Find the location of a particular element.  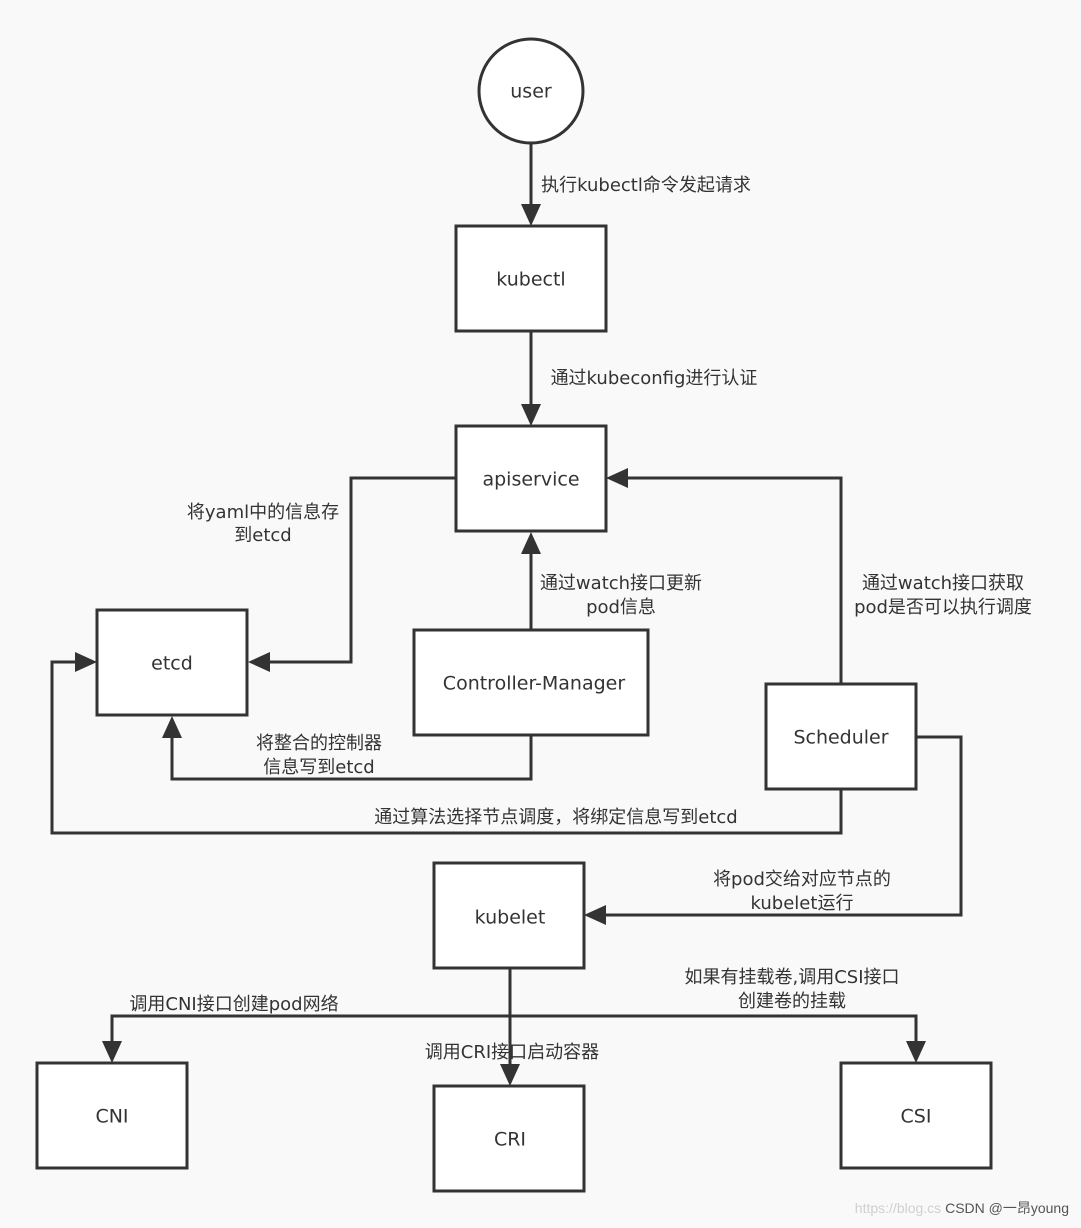

edge-label-line: 到etcd is located at coordinates (262, 535).